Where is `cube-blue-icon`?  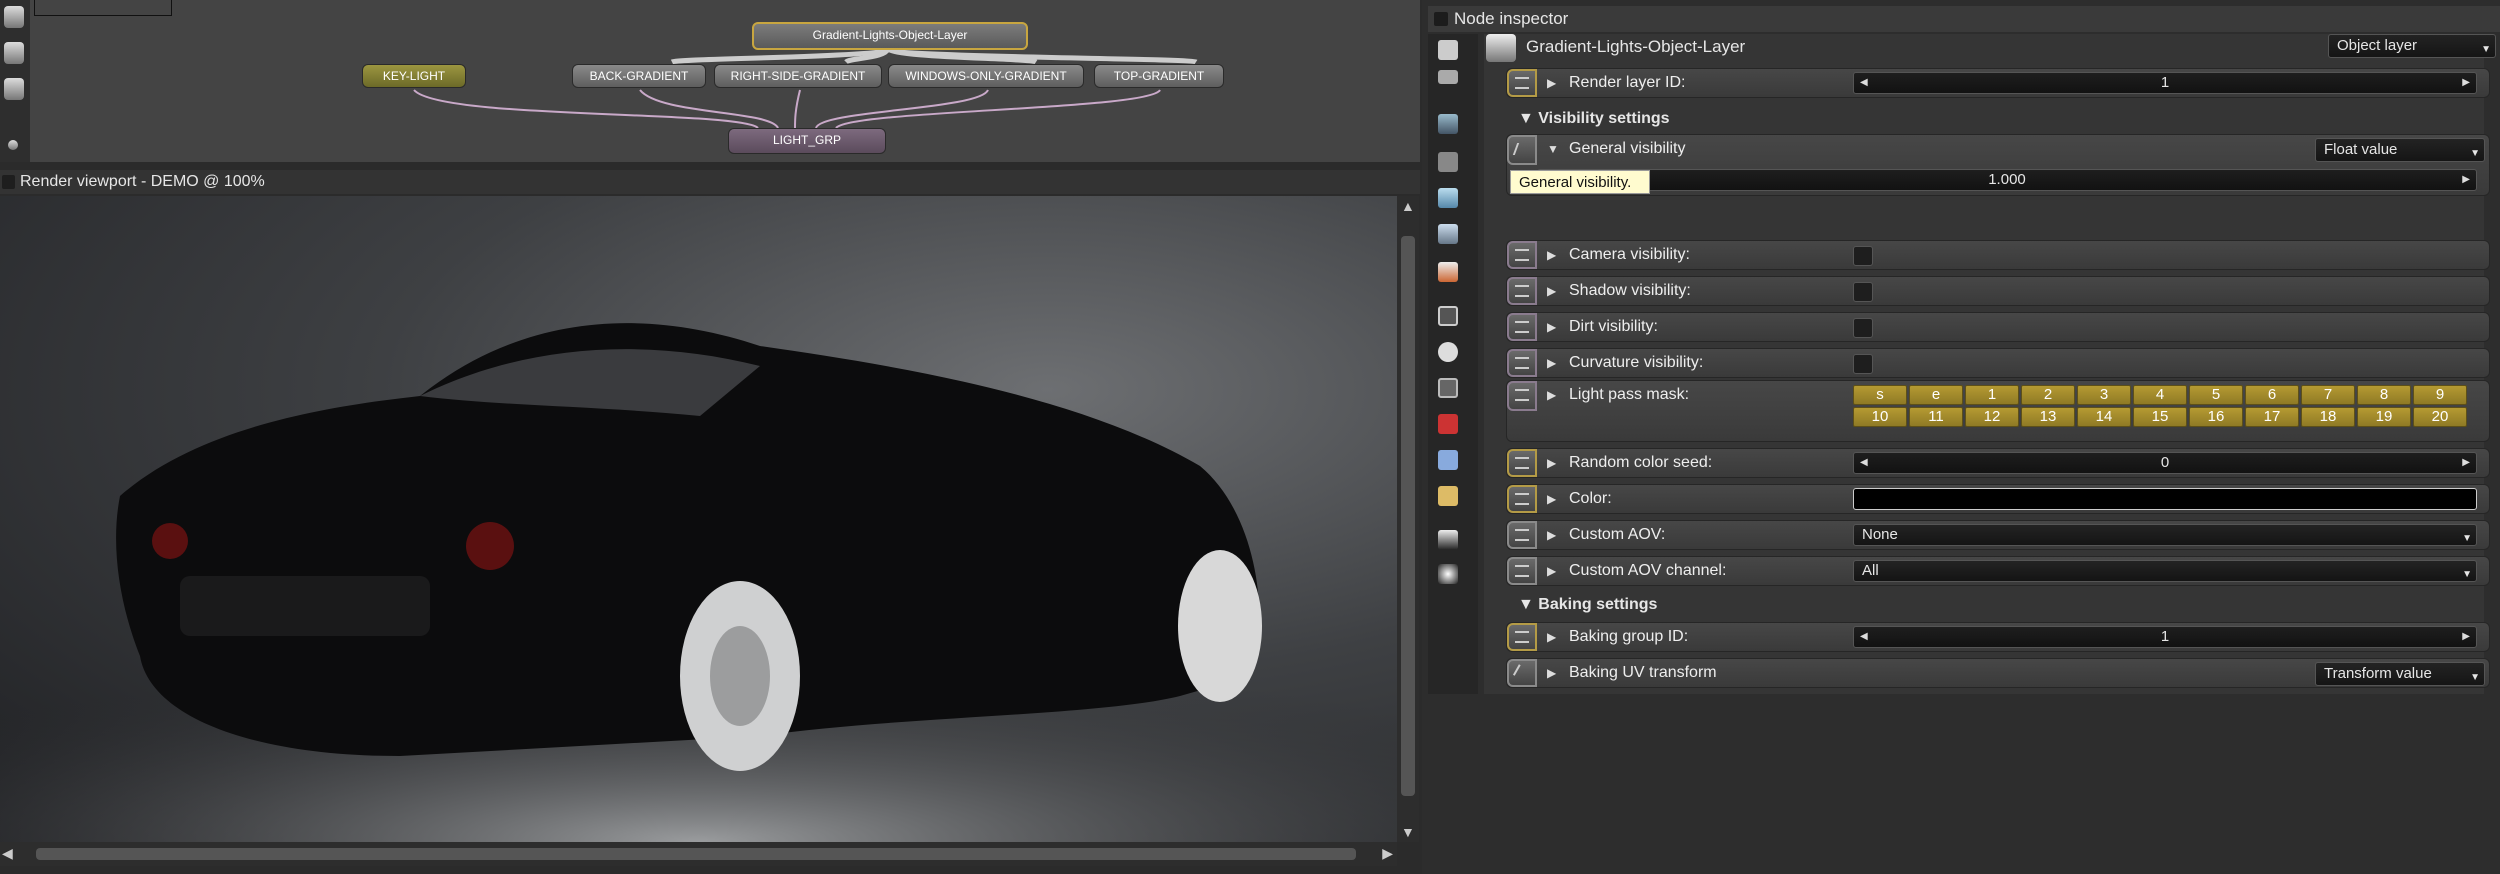
cube-blue-icon is located at coordinates (1448, 460).